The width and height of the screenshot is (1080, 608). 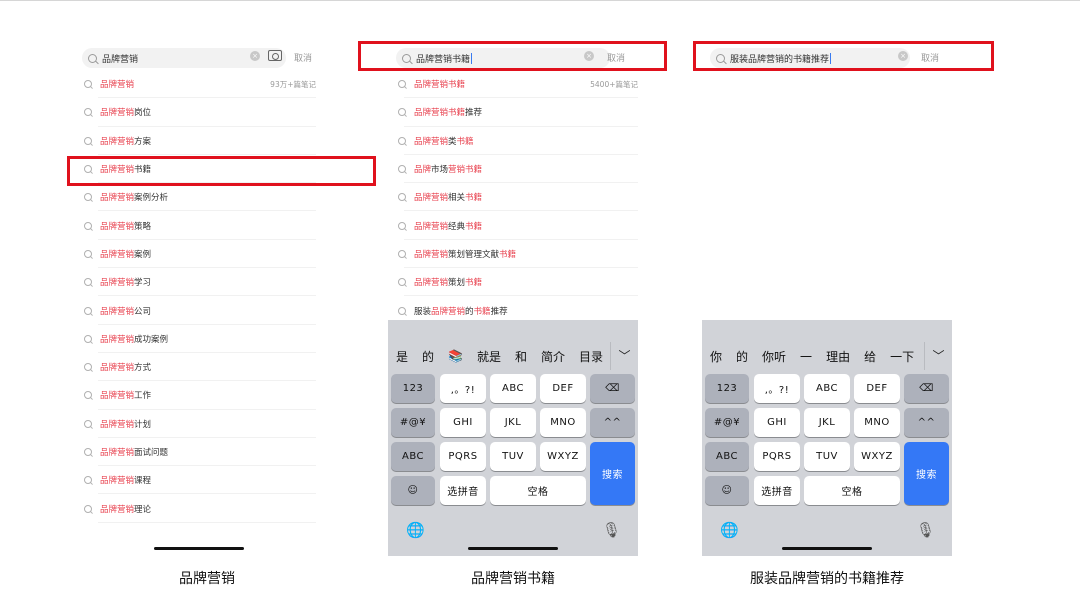 I want to click on suggestion-item: 品牌营销 案例分析, so click(x=199, y=197).